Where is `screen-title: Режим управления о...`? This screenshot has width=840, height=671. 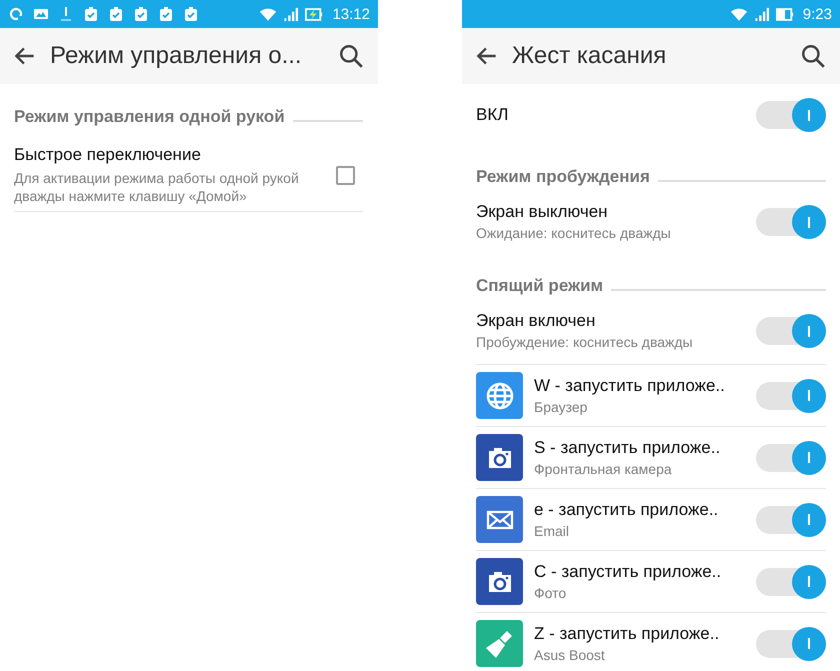
screen-title: Режим управления о... is located at coordinates (176, 56).